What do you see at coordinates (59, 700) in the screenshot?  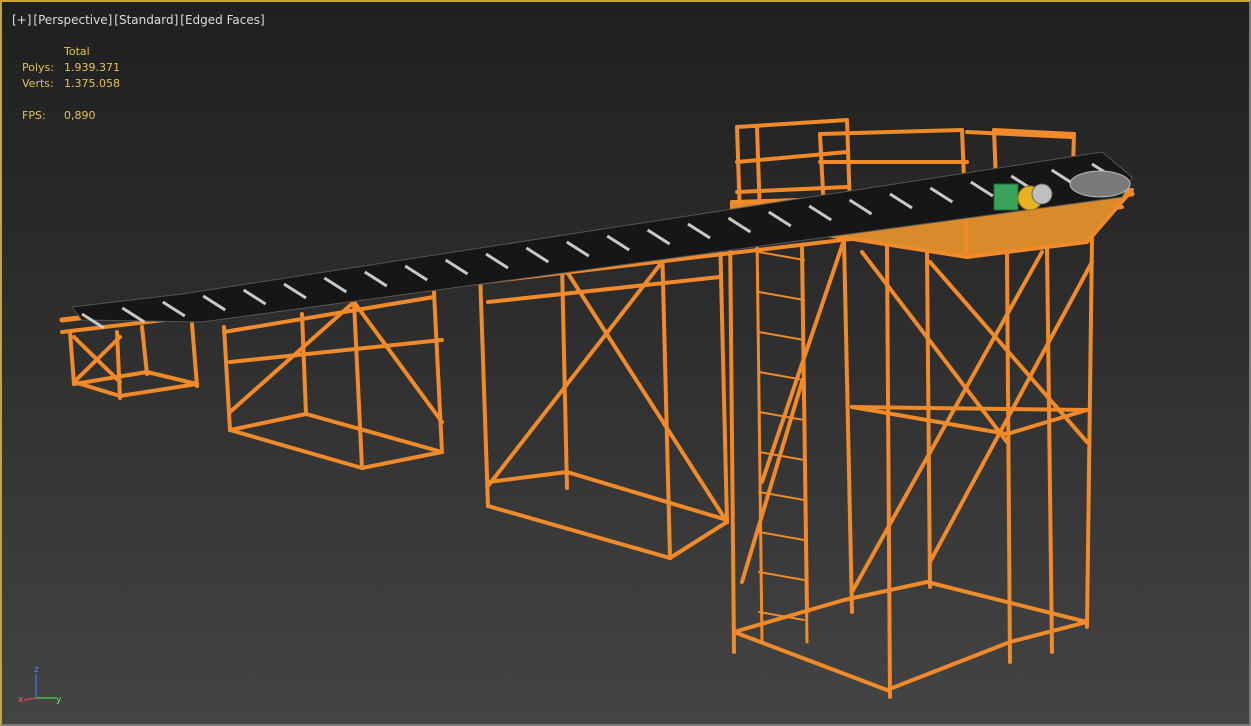 I see `axis-y-label: y` at bounding box center [59, 700].